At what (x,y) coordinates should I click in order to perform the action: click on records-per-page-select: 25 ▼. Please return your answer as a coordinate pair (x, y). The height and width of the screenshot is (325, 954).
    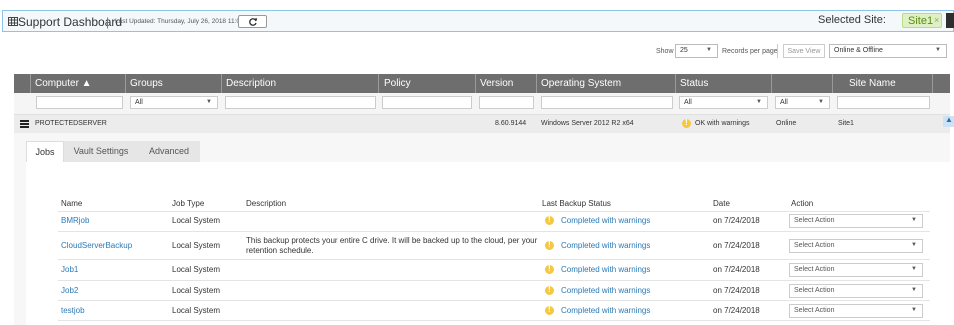
    Looking at the image, I should click on (696, 51).